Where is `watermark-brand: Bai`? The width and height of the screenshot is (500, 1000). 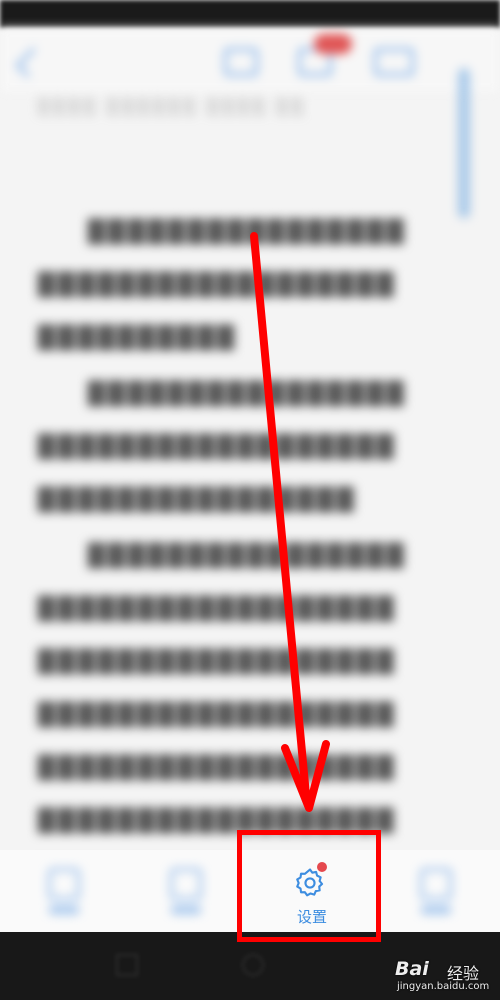
watermark-brand: Bai is located at coordinates (412, 969).